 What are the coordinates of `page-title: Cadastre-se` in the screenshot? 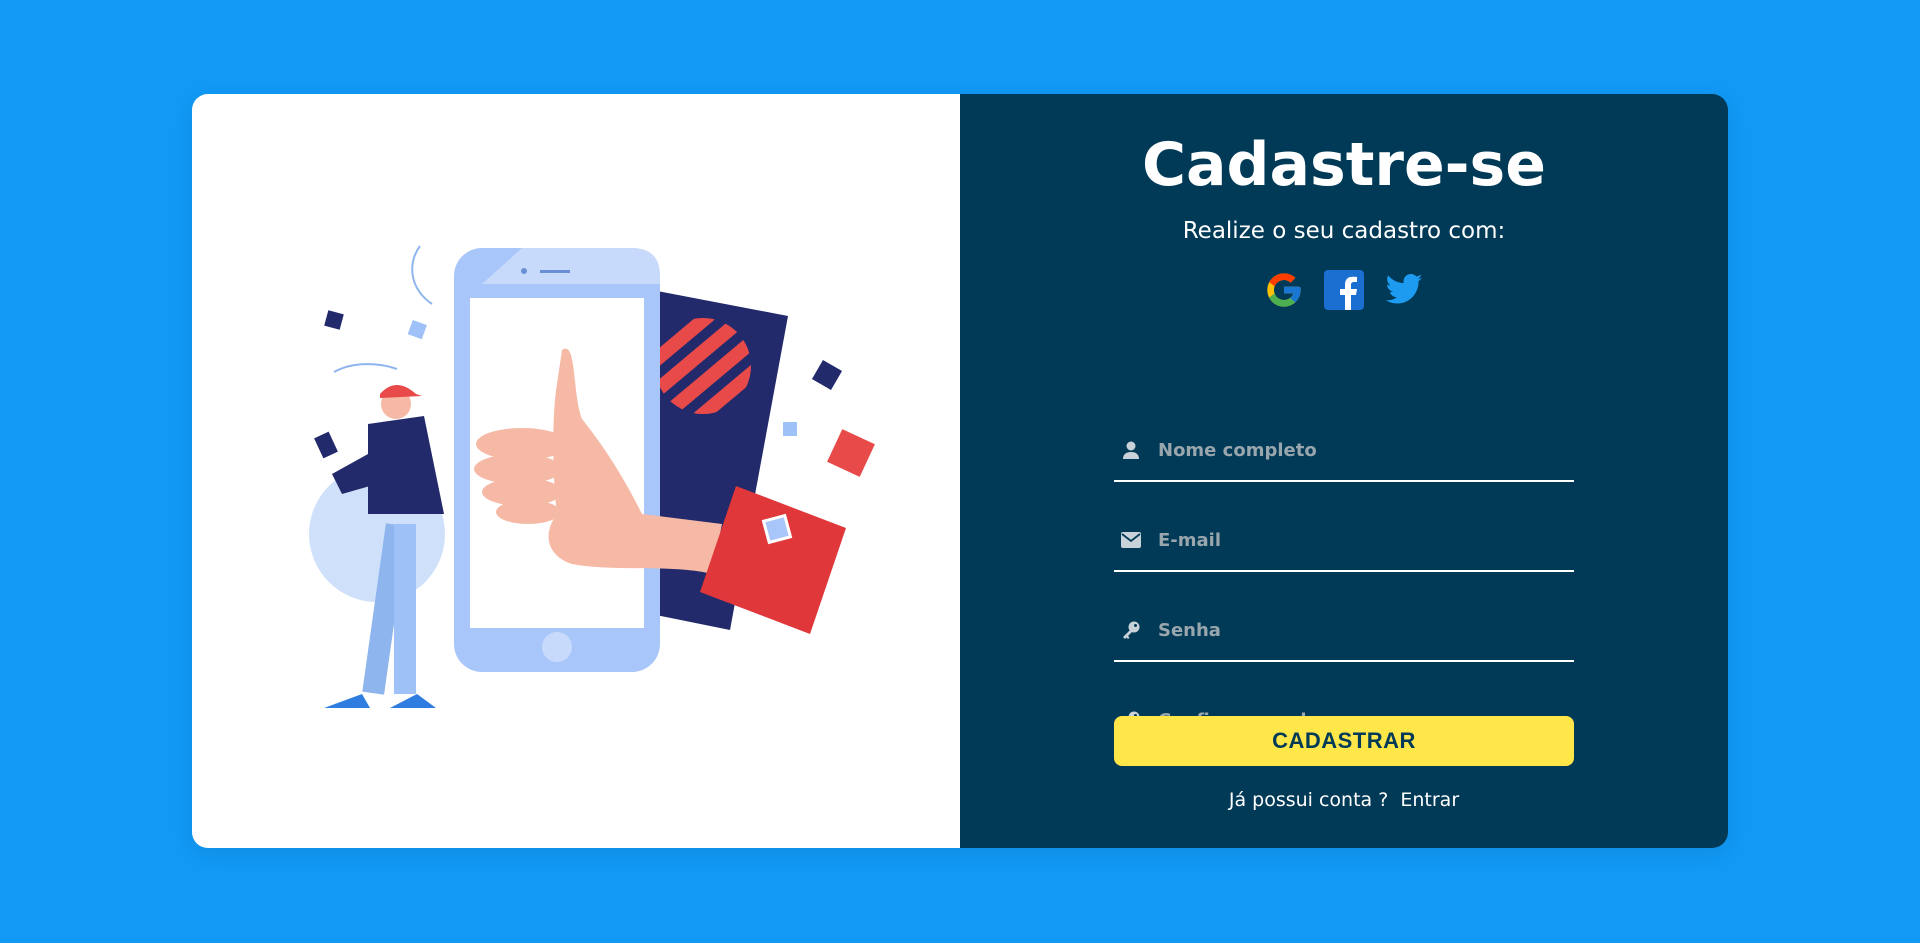 It's located at (1344, 165).